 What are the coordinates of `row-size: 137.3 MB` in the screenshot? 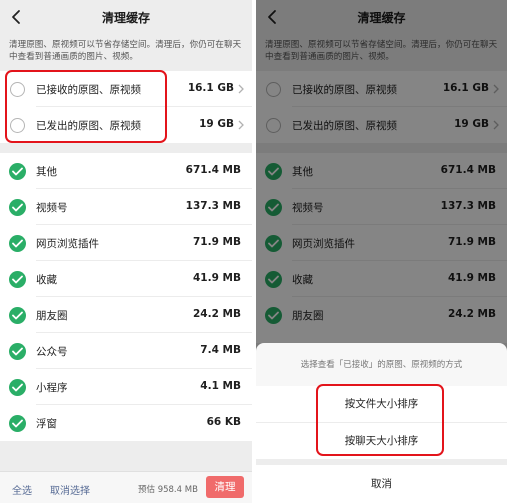 It's located at (213, 206).